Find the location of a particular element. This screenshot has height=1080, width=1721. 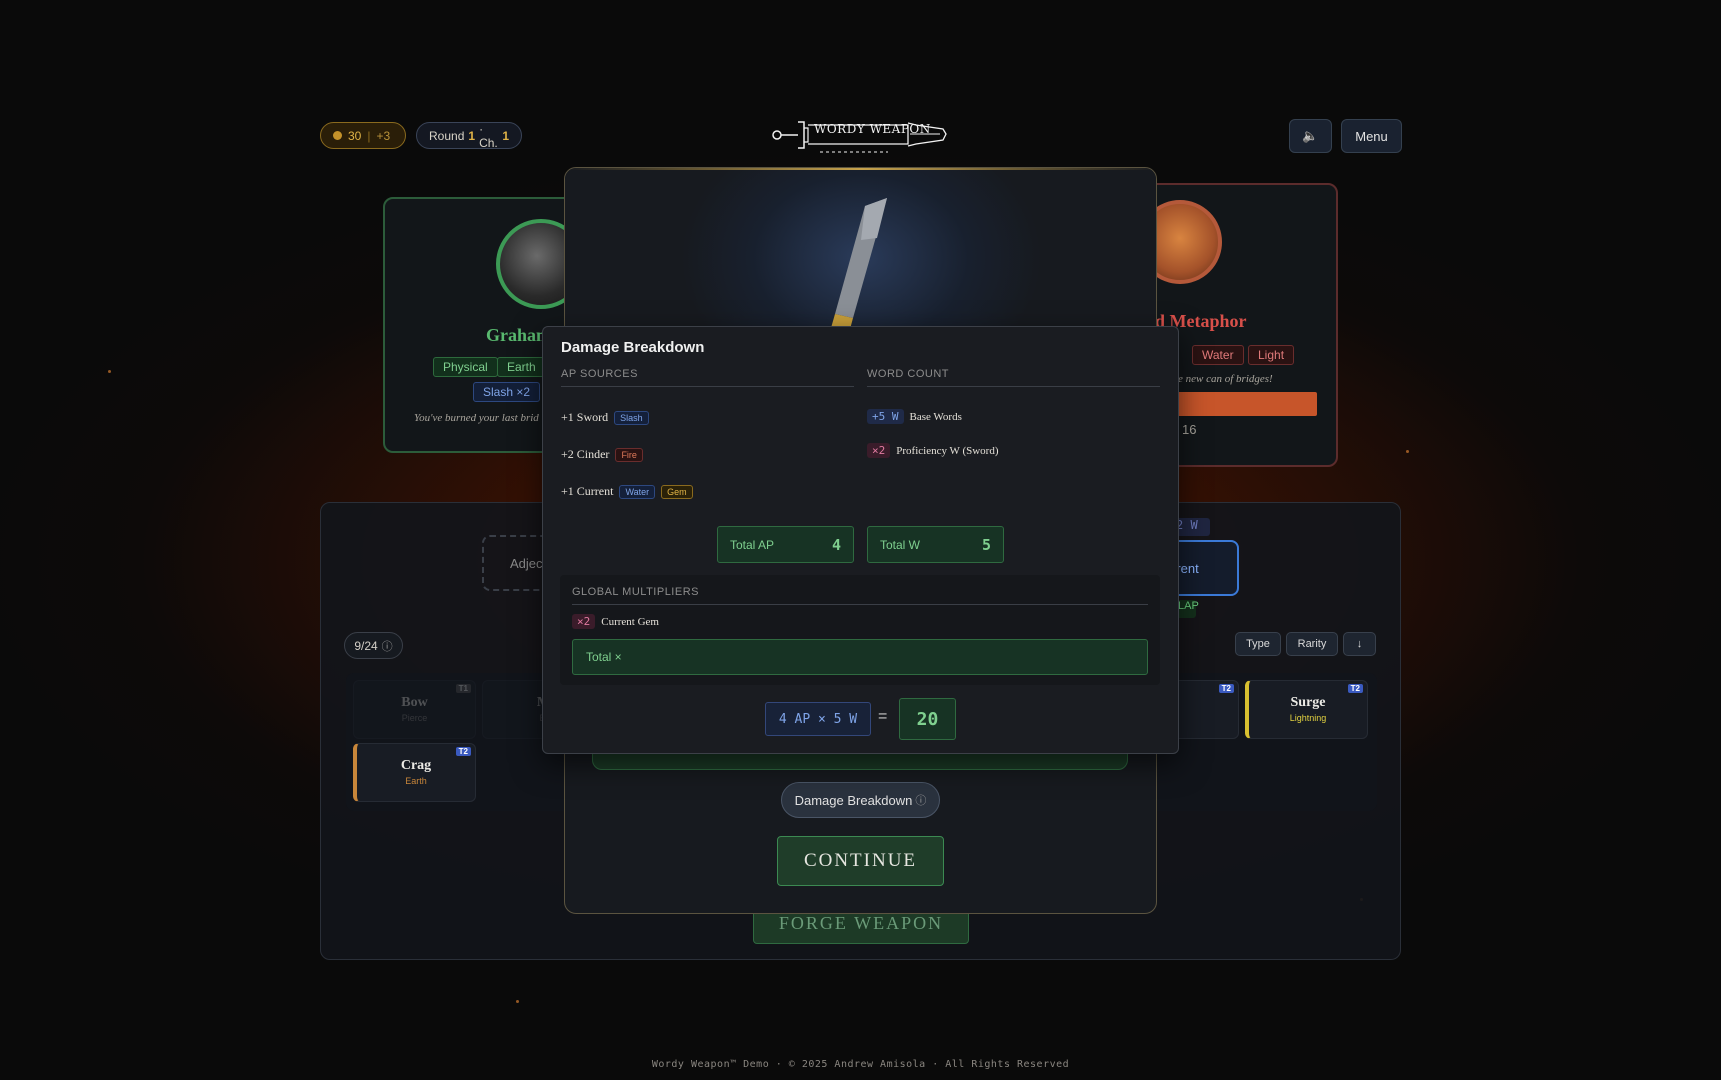

enemy-tag-water: Water is located at coordinates (1218, 355).